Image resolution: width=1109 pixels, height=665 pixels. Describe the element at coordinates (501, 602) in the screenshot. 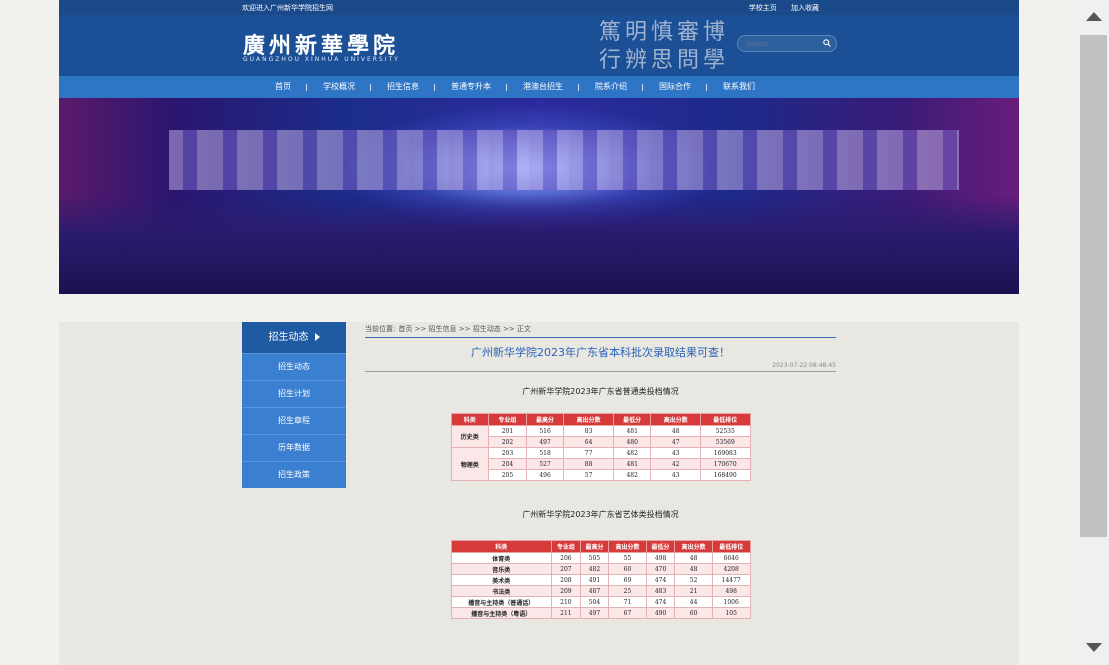

I see `category-cell: 播音与主持类（普通话）` at that location.